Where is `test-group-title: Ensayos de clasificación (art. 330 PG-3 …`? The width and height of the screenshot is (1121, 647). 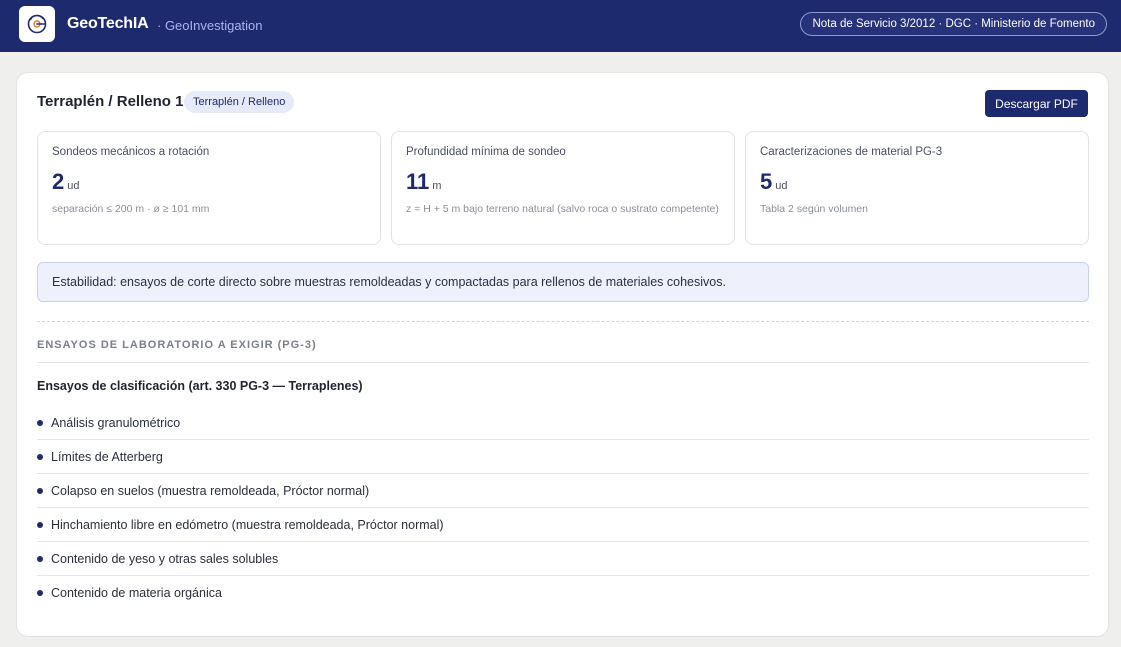
test-group-title: Ensayos de clasificación (art. 330 PG-3 … is located at coordinates (200, 386).